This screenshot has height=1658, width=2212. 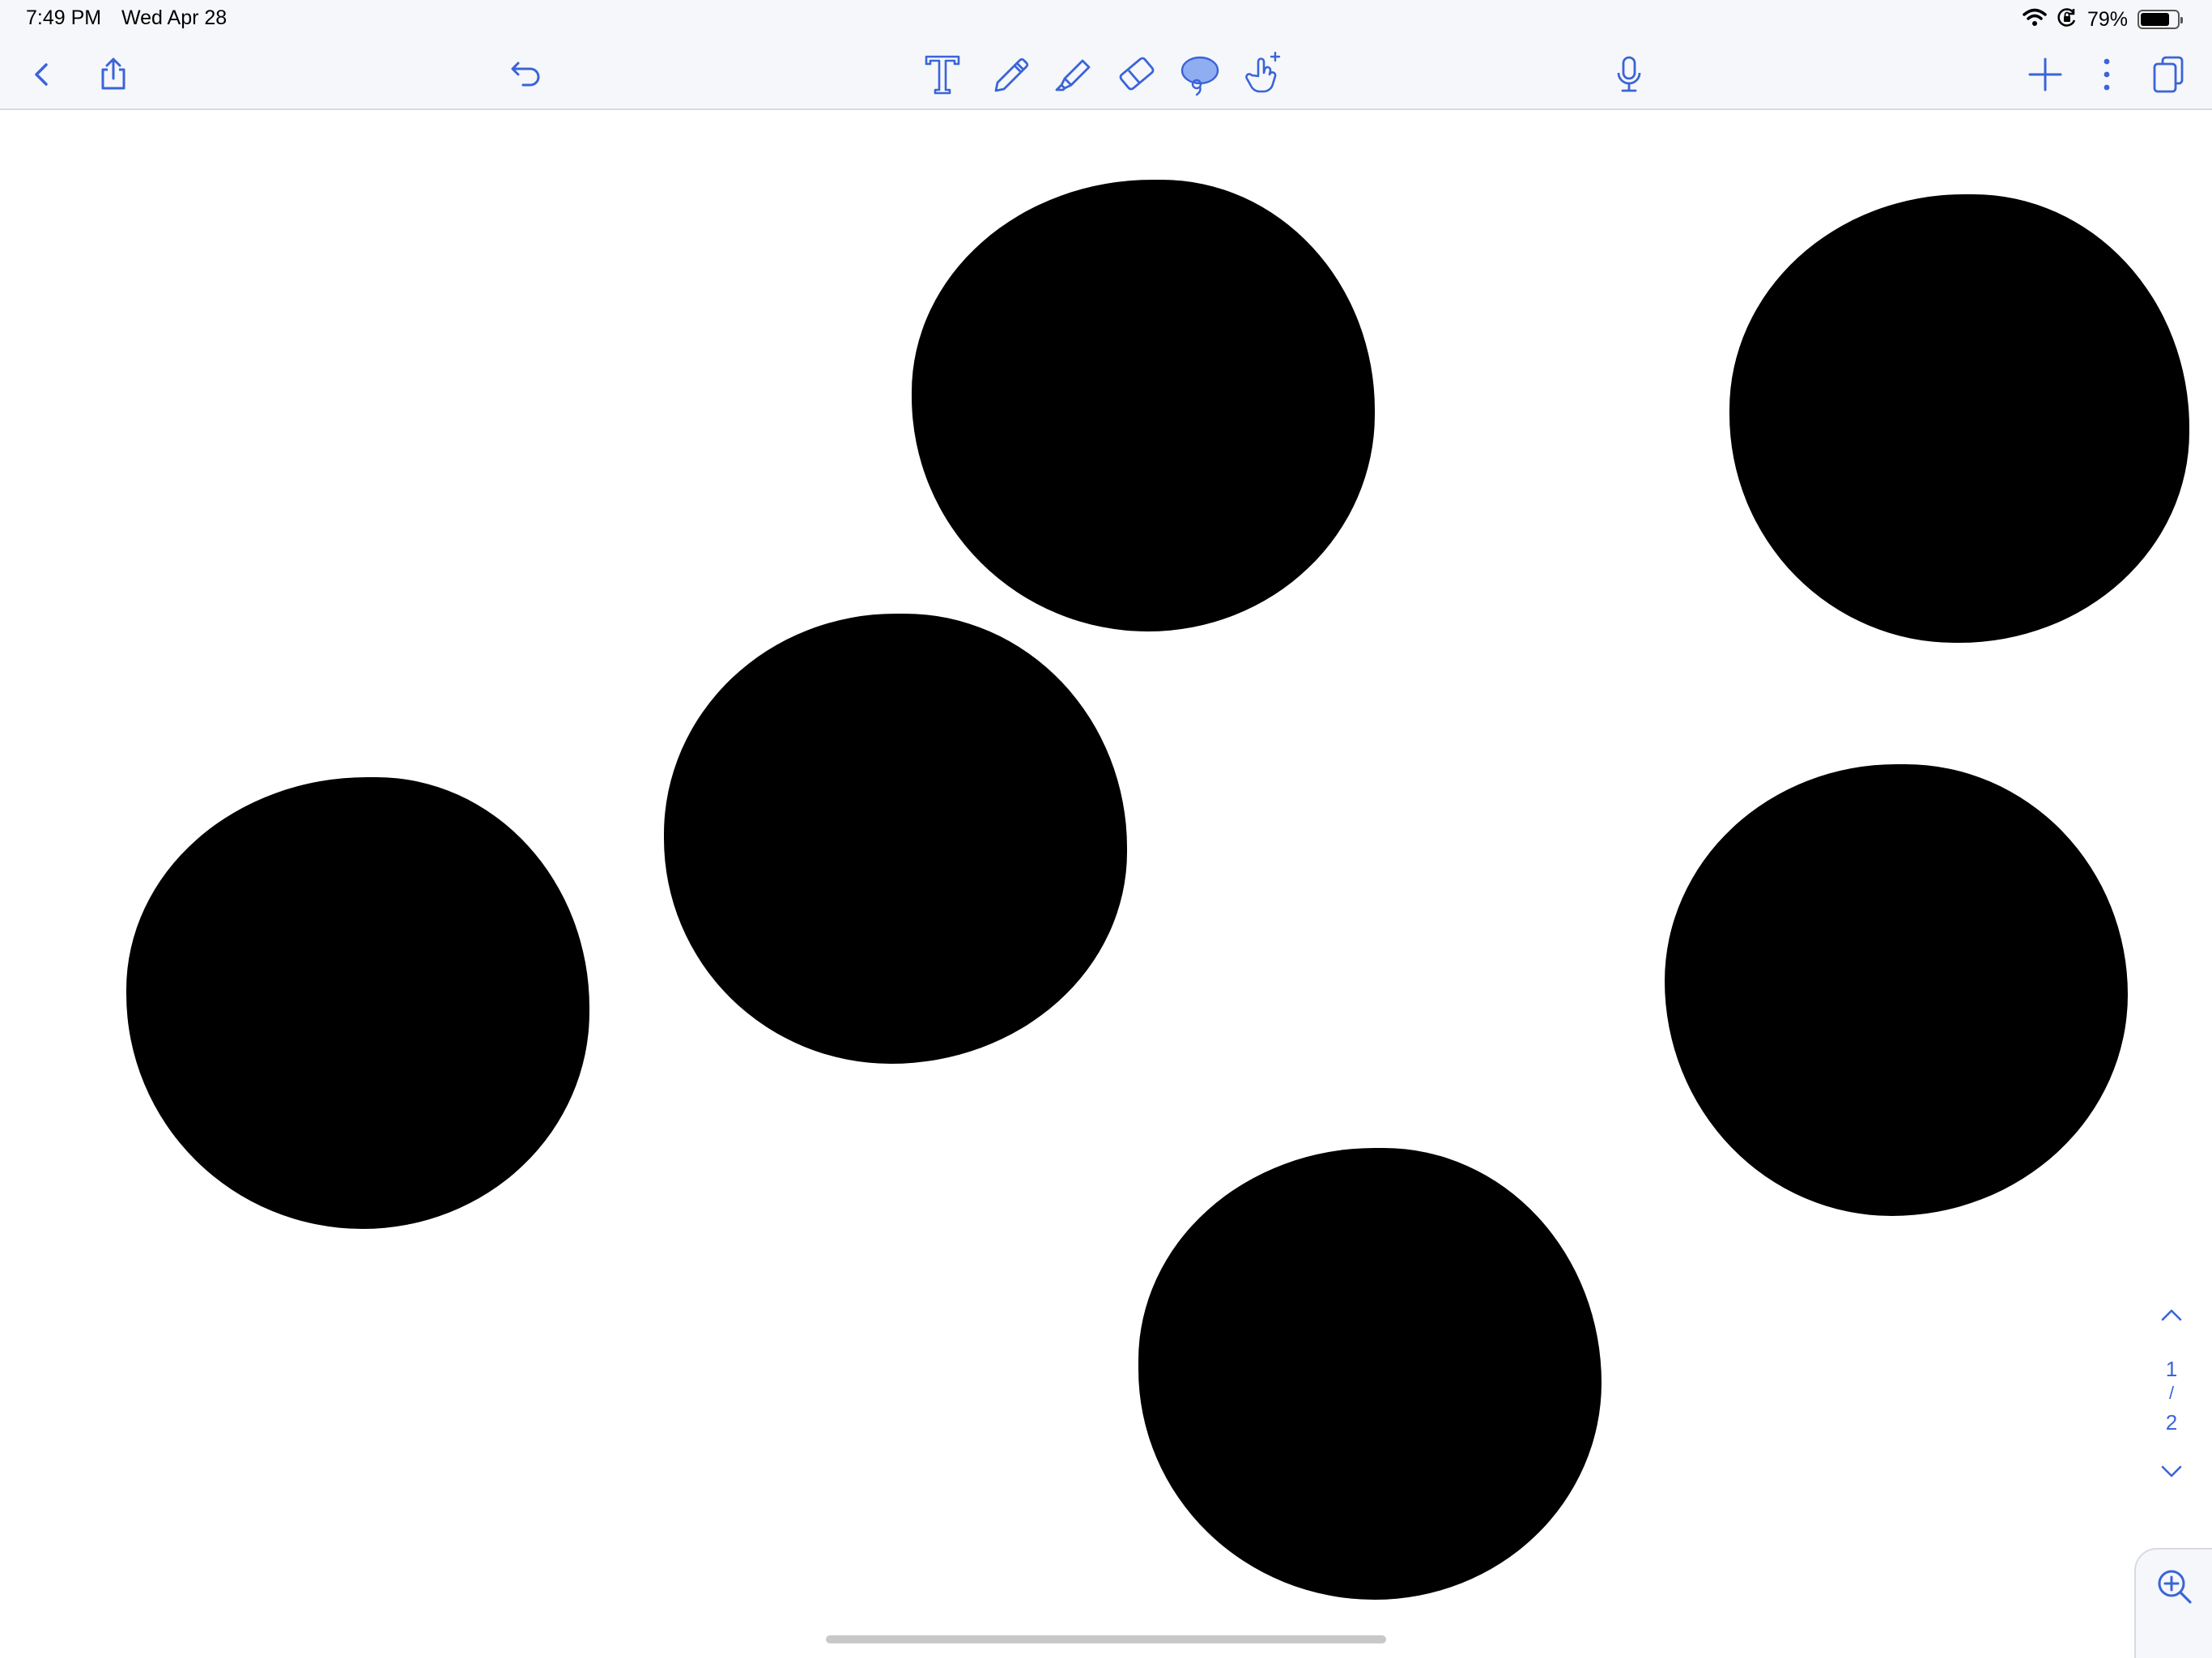 I want to click on add-page-button, so click(x=2045, y=74).